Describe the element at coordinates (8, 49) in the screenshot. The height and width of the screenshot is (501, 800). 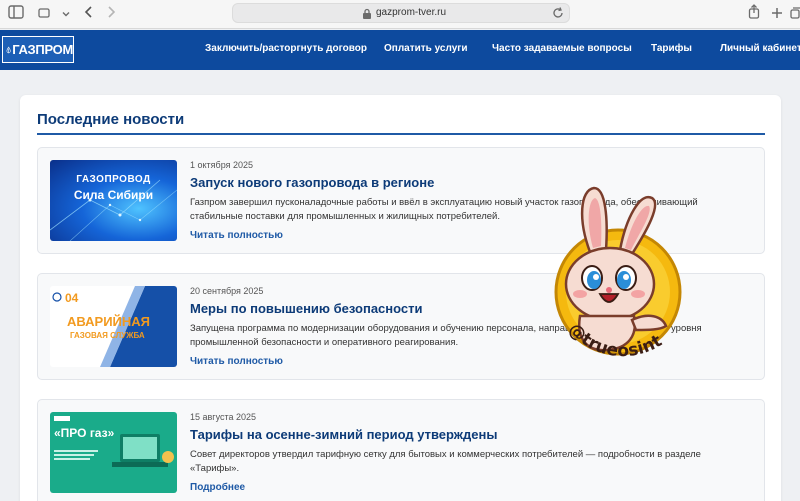
I see `flame-icon` at that location.